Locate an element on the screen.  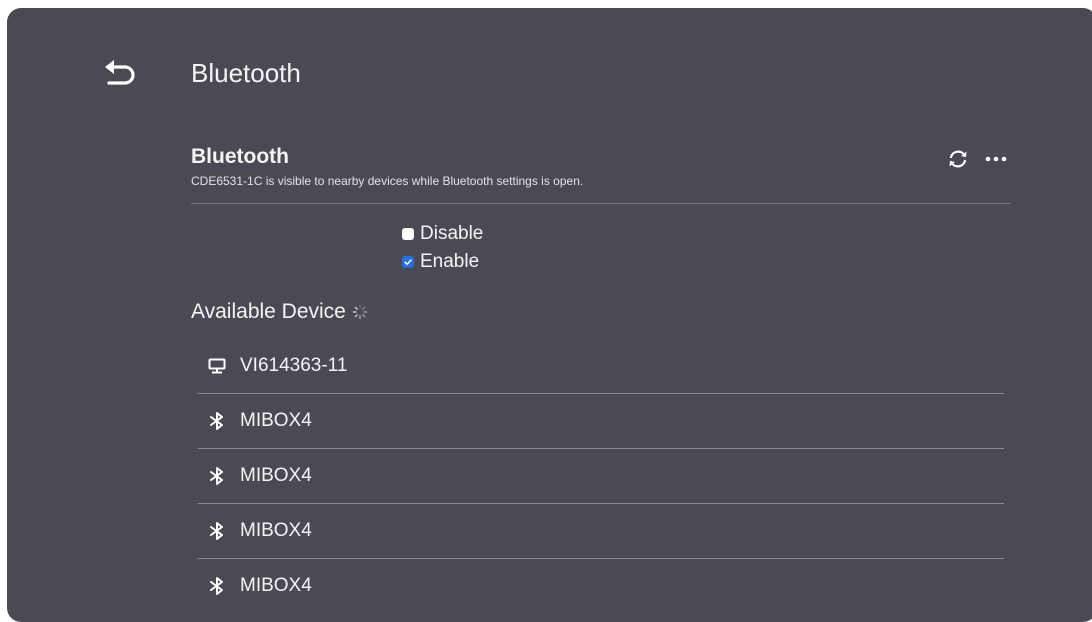
device-name: VI614363-11 is located at coordinates (294, 365).